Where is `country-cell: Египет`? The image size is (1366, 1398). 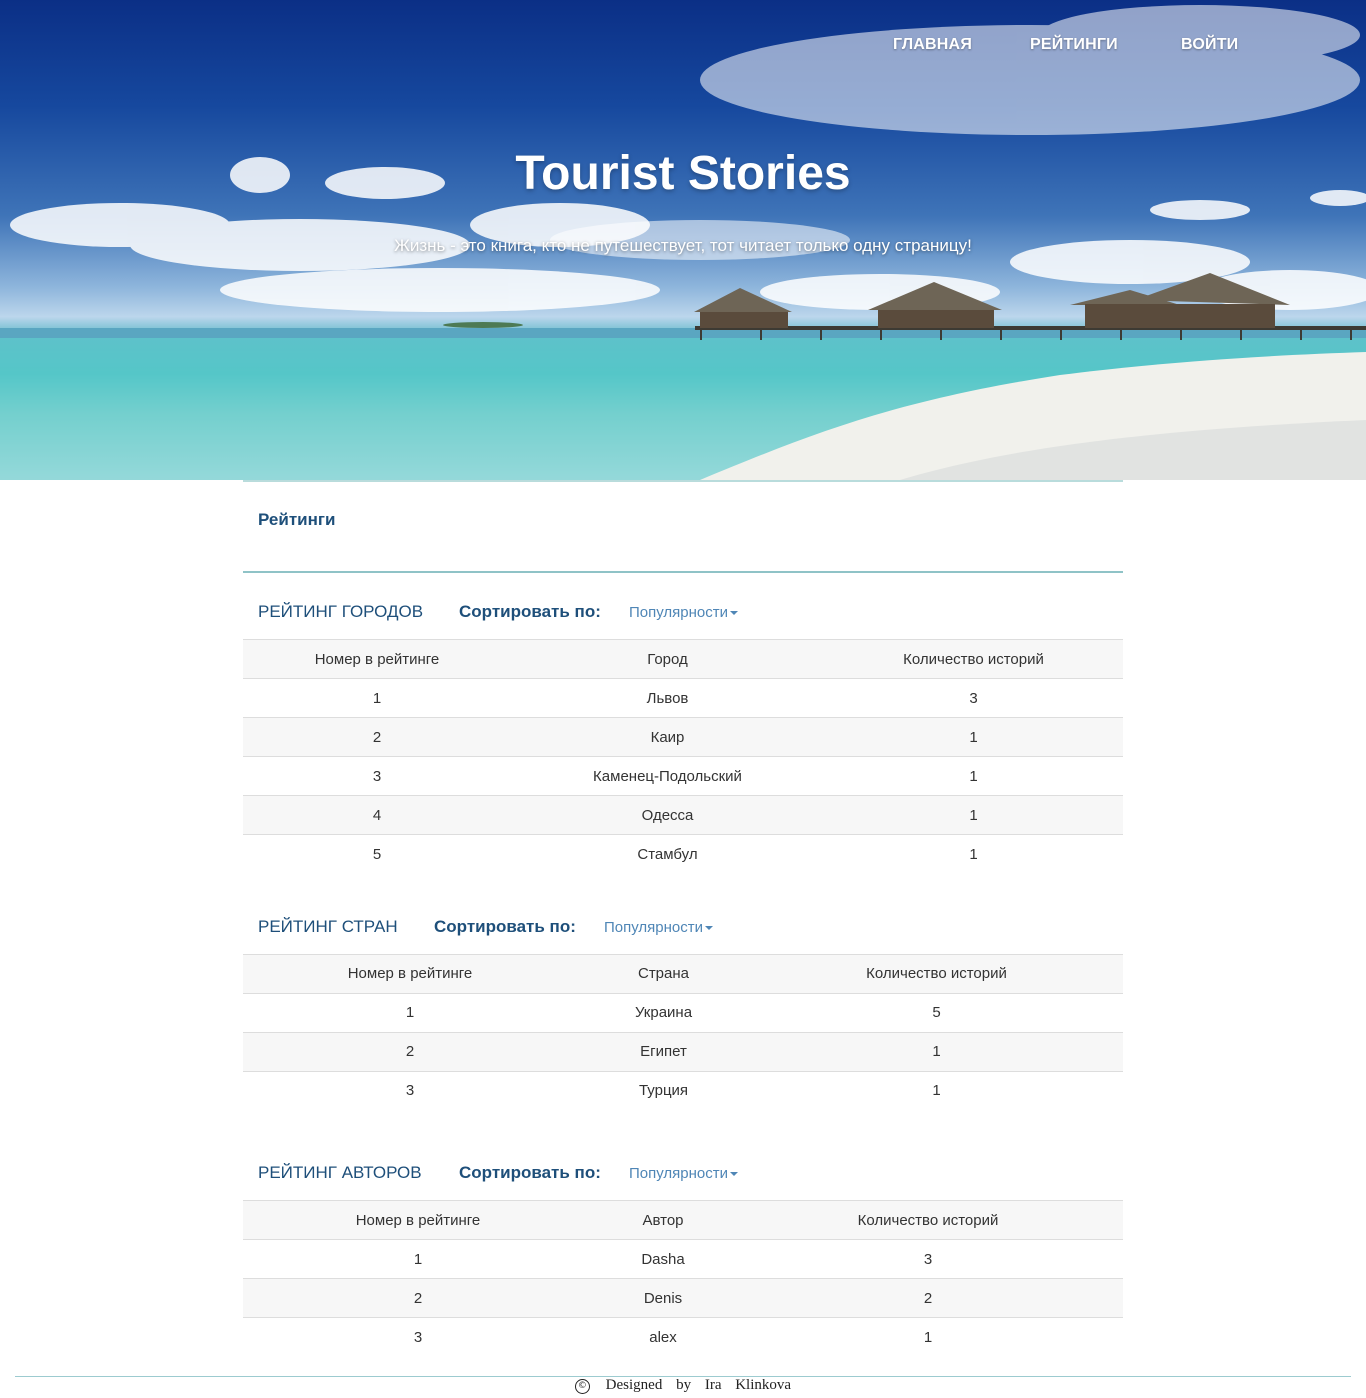
country-cell: Египет is located at coordinates (663, 1051).